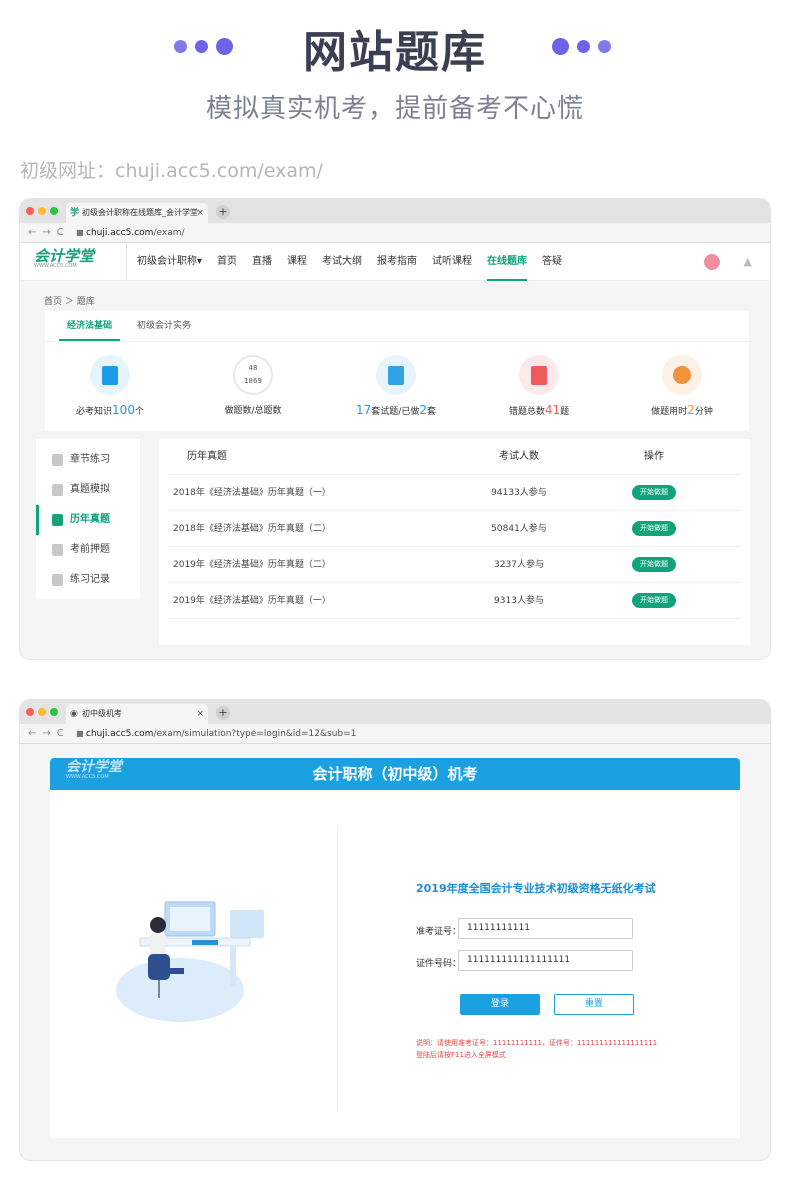  What do you see at coordinates (454, 565) in the screenshot?
I see `table-row: 2019年《经济法基础》历年真题（二） 3237人参与 开始做题` at bounding box center [454, 565].